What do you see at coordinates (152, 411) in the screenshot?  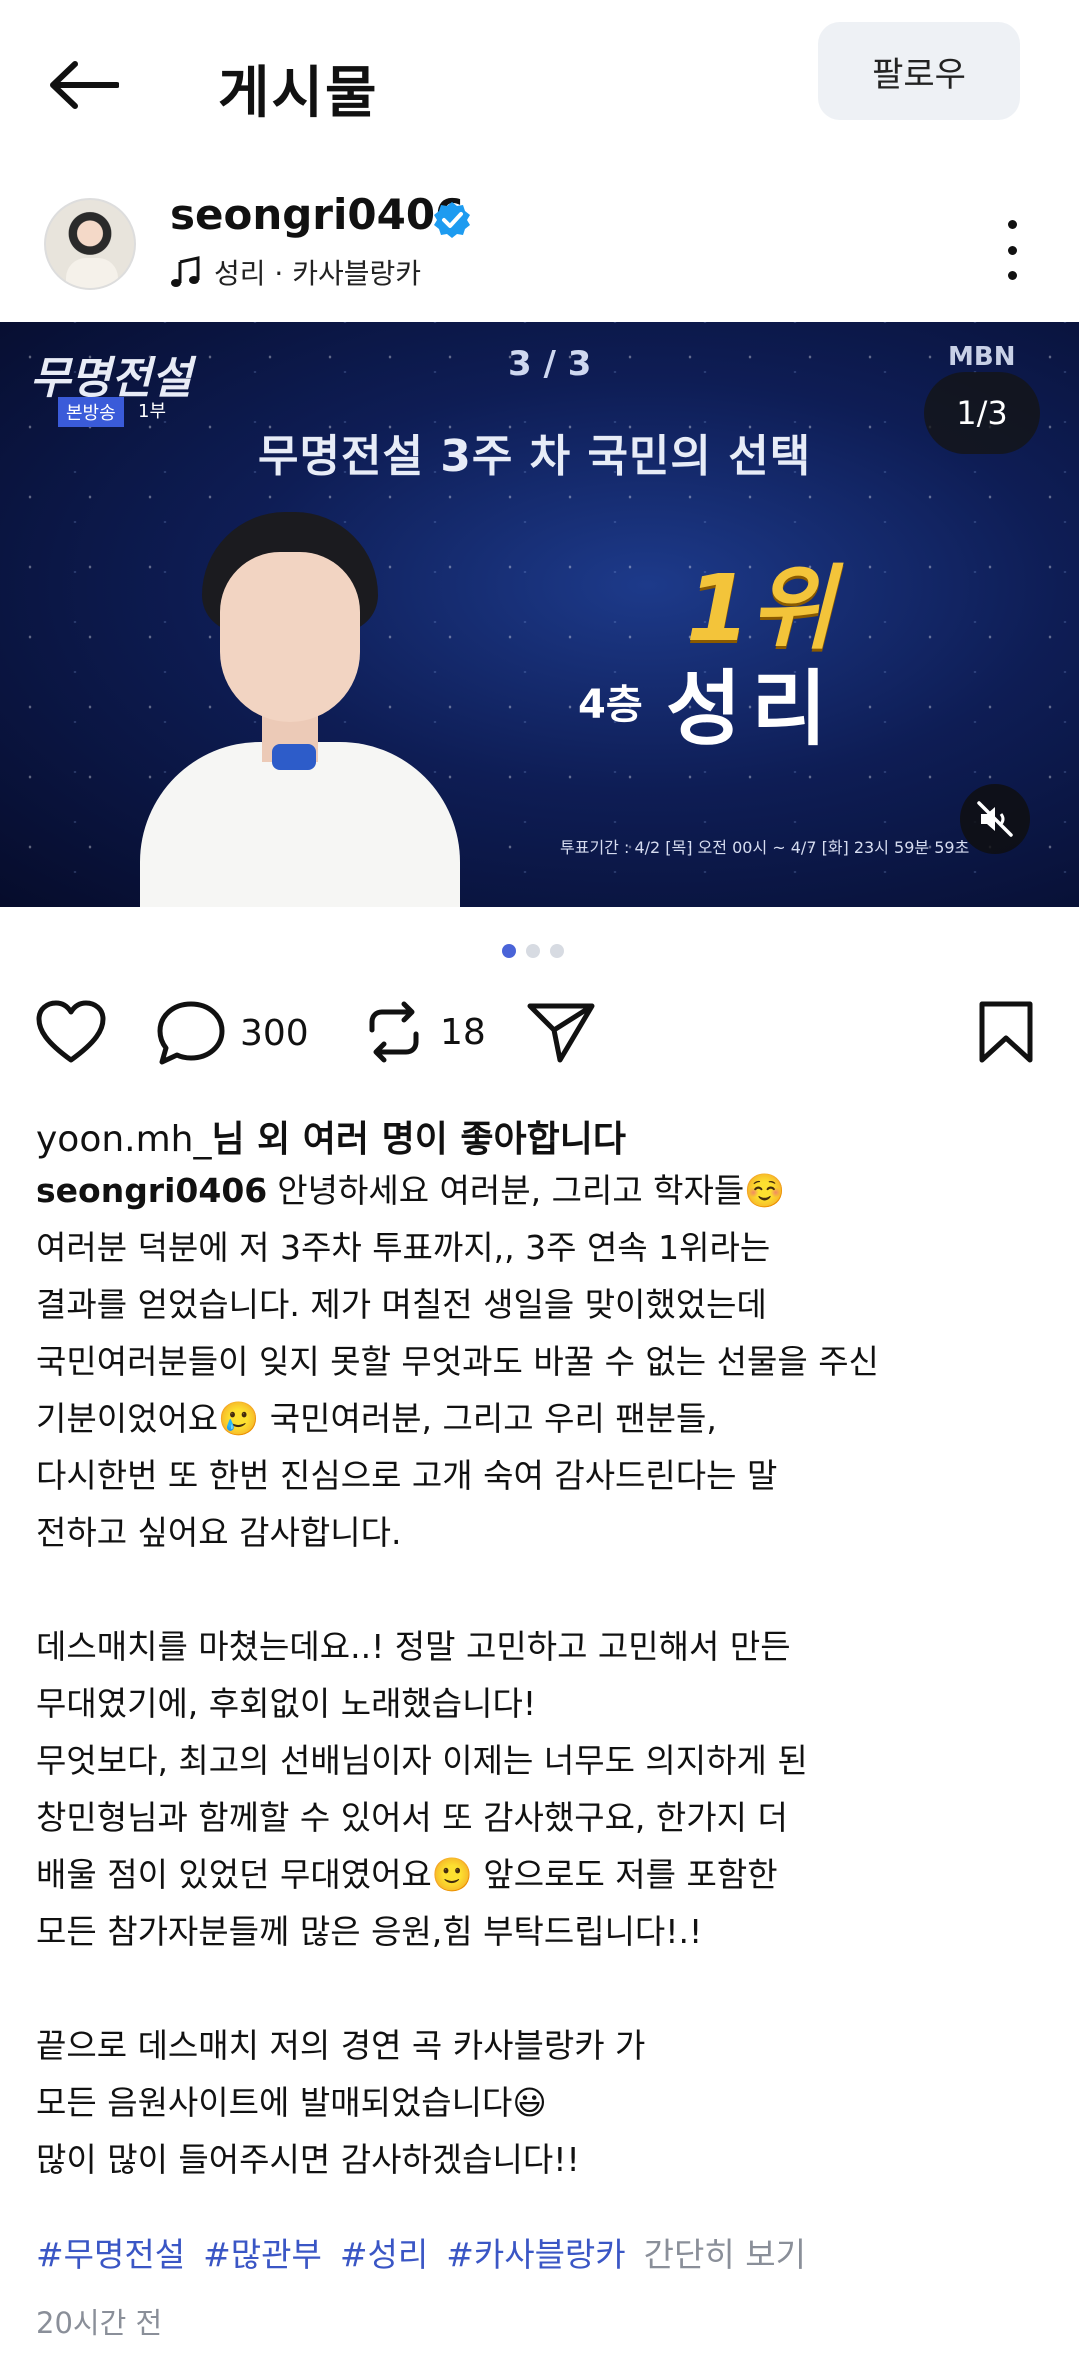 I see `show-part-label: 1부` at bounding box center [152, 411].